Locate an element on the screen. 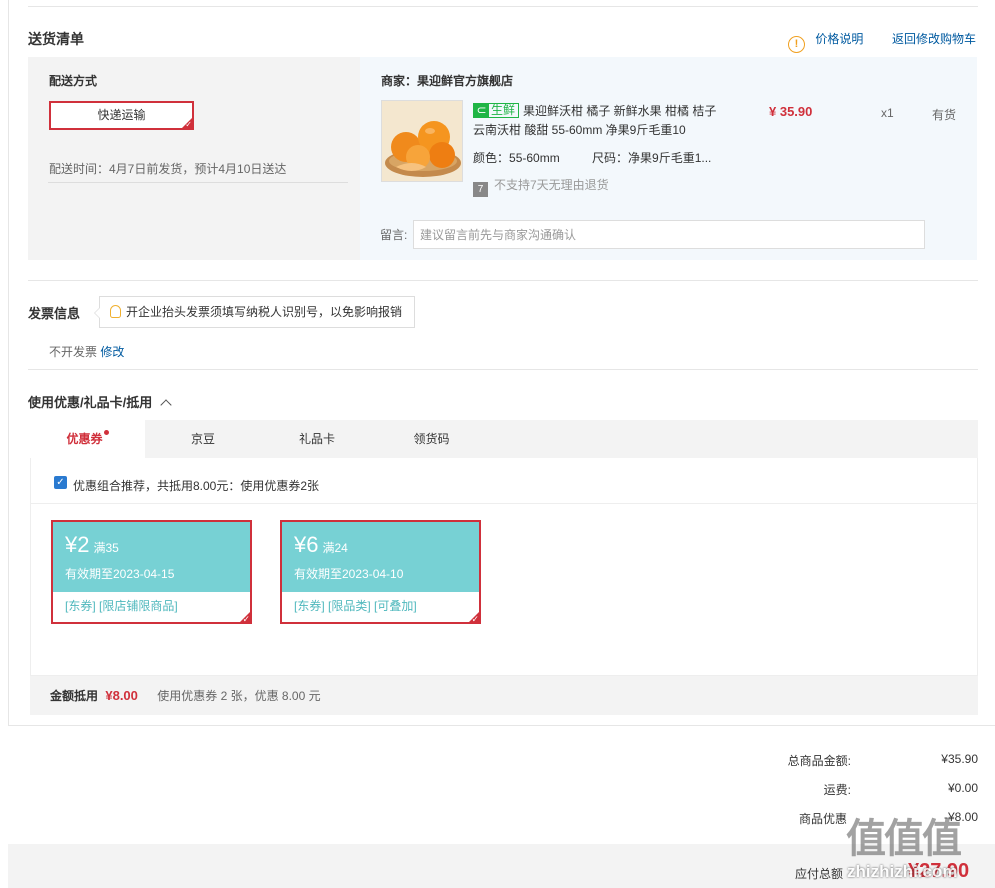 This screenshot has height=888, width=995. color-label: 颜色： is located at coordinates (491, 158).